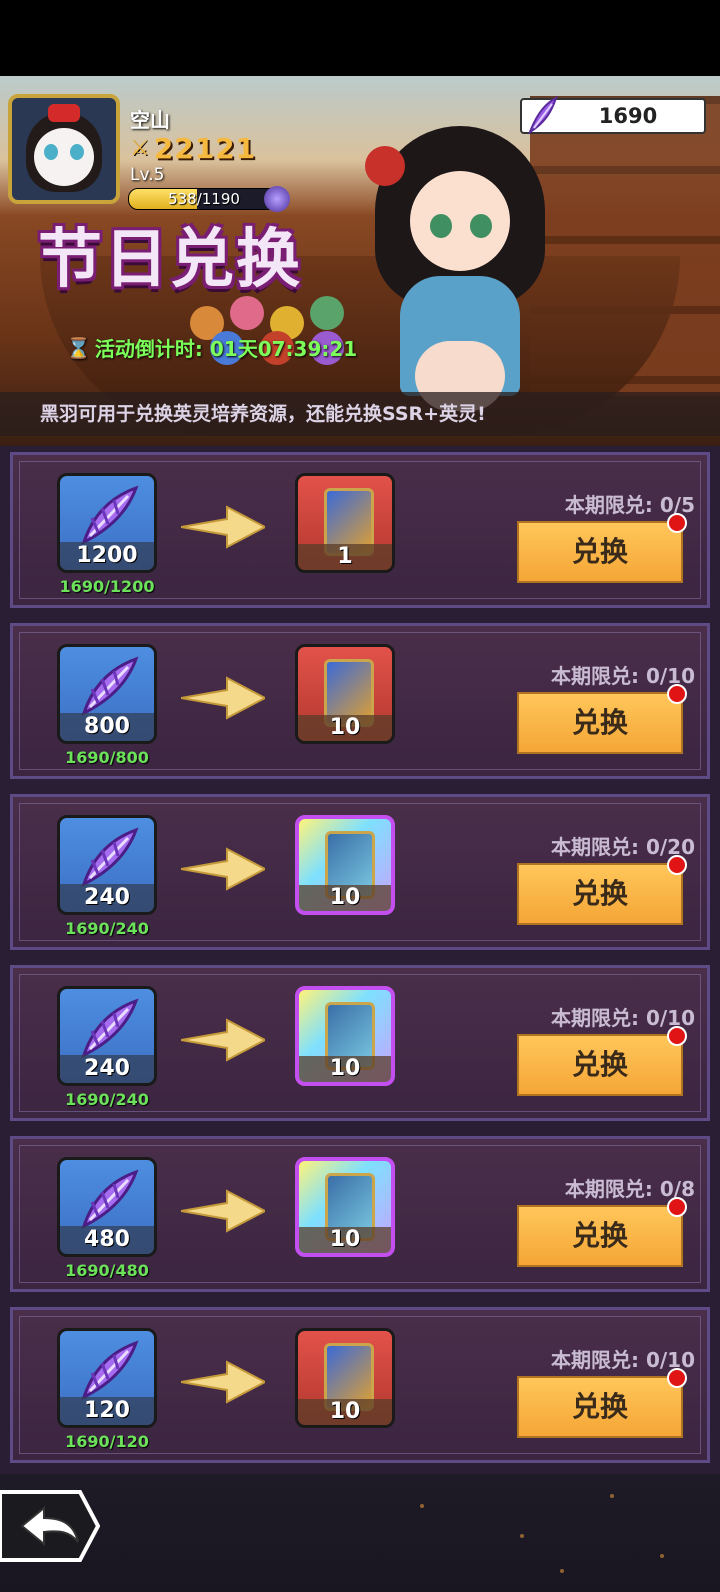  I want to click on xp-bar: 538/1190, so click(204, 199).